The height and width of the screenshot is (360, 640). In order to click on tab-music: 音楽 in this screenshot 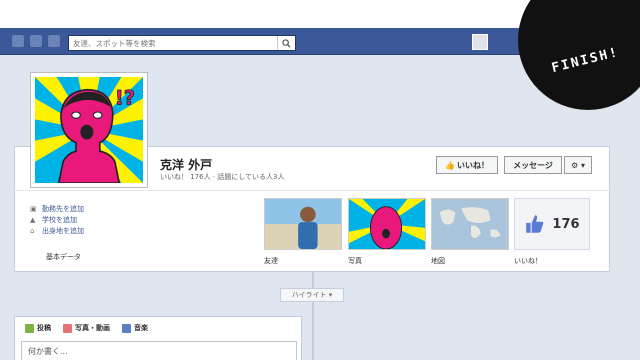, I will do `click(135, 328)`.